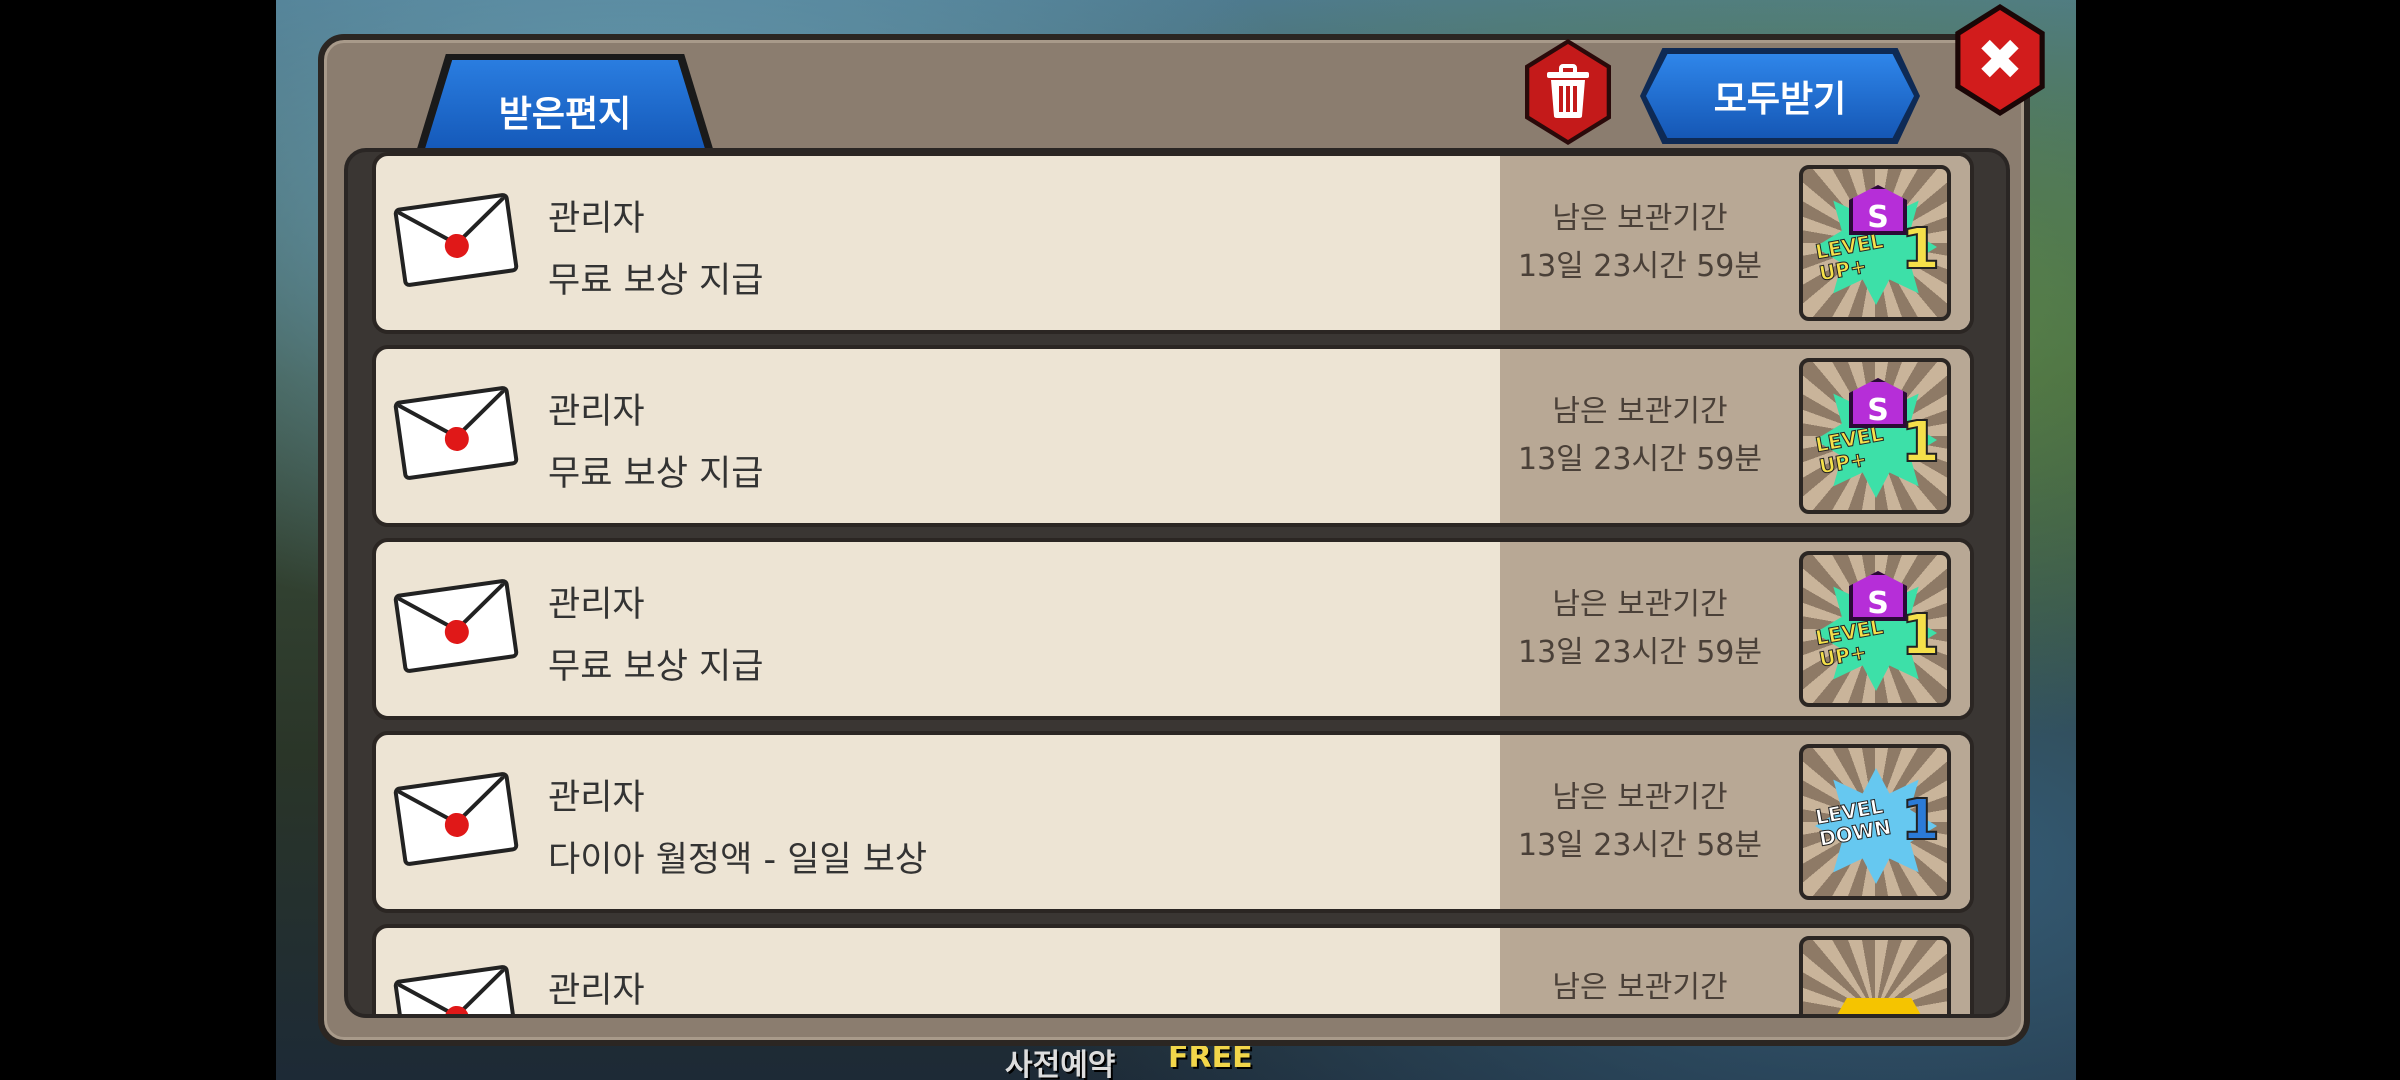 This screenshot has width=2400, height=1080. I want to click on pre-registration-caption: 사전예약, so click(1060, 1064).